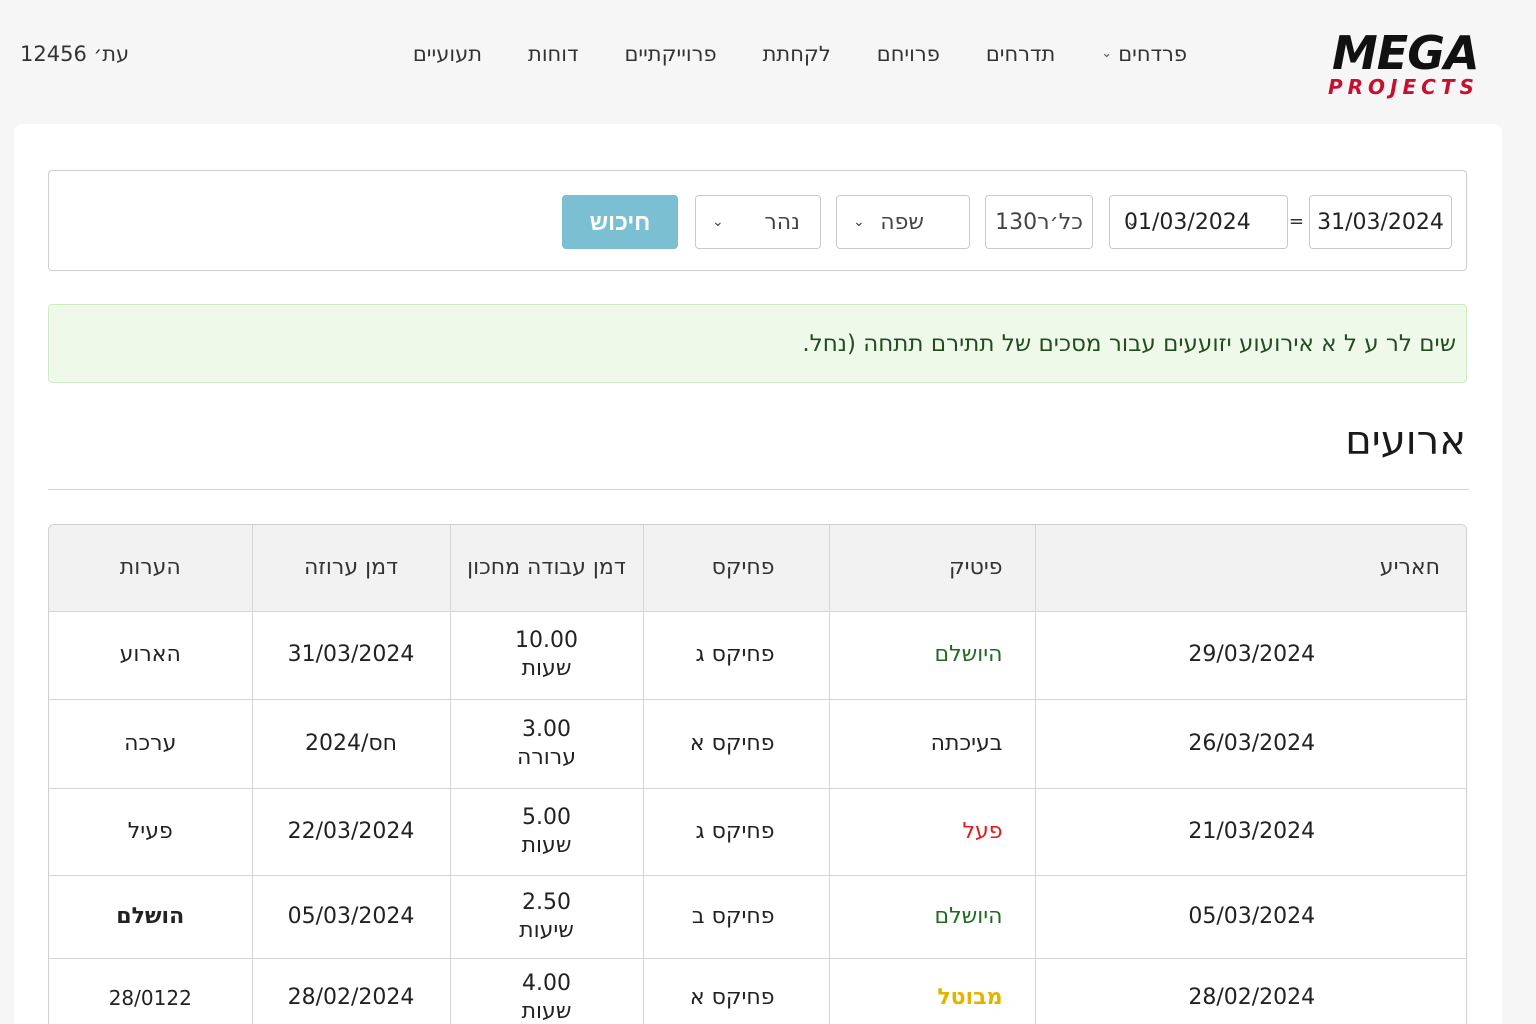  Describe the element at coordinates (546, 568) in the screenshot. I see `column-header-work-time: דמן עבודה מחכון` at that location.